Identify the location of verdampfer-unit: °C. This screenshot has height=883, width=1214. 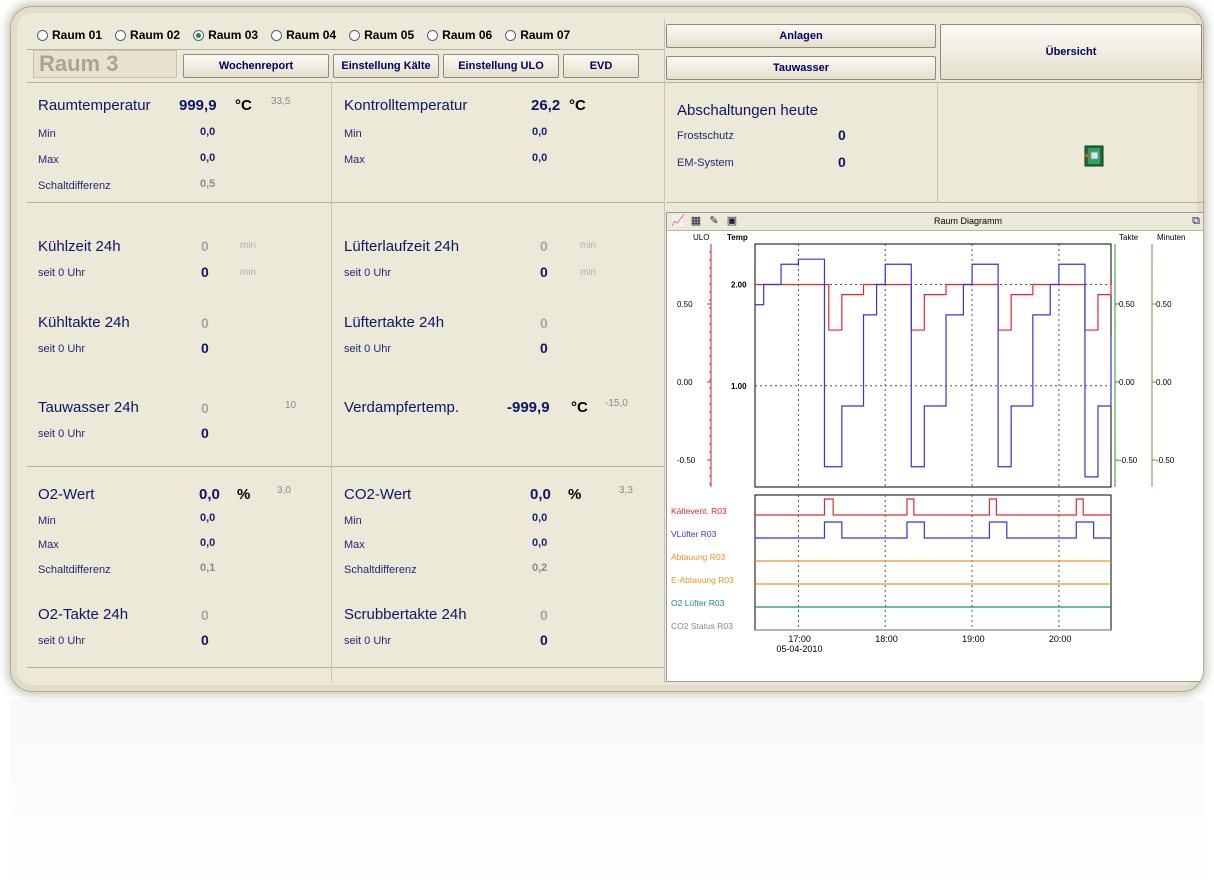
(579, 407).